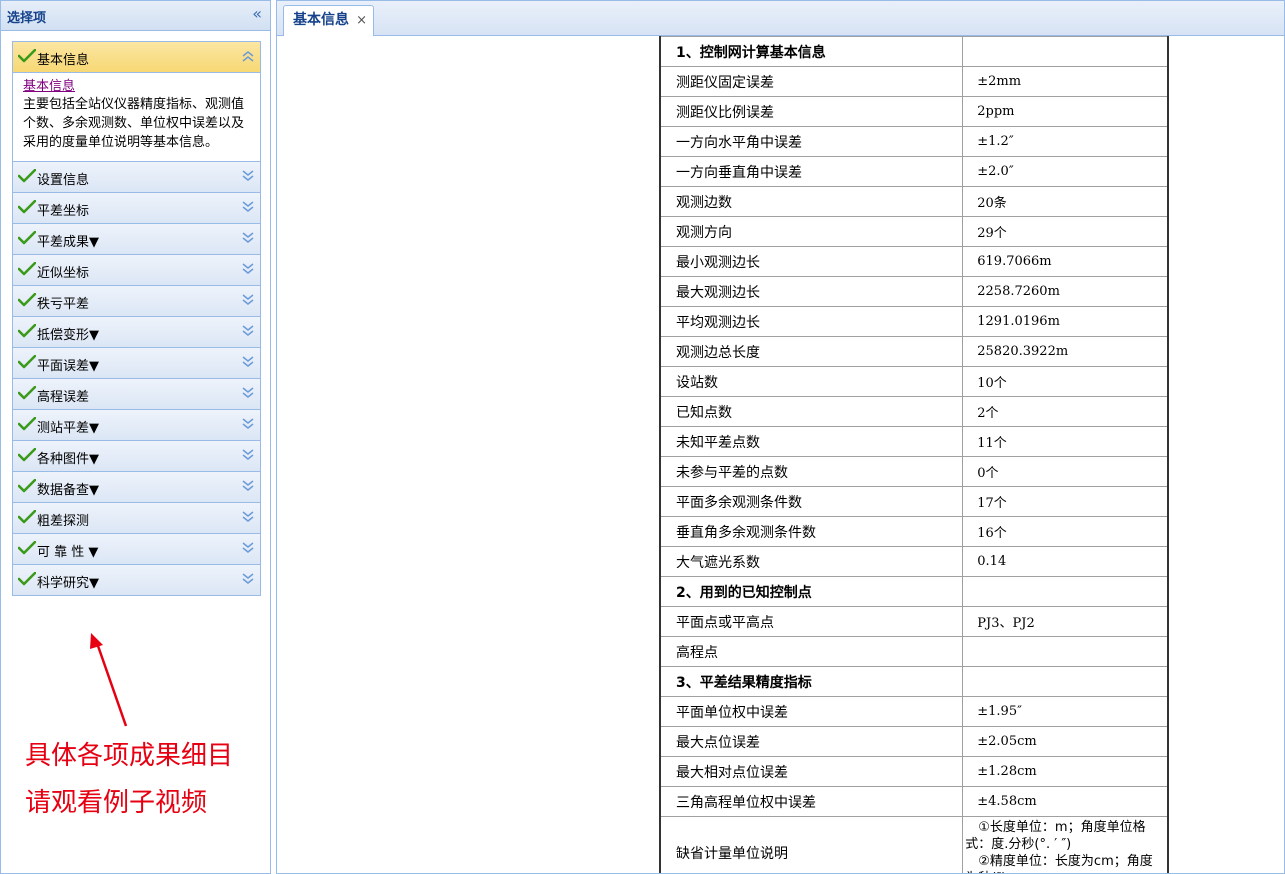 The height and width of the screenshot is (874, 1285). I want to click on accordion-item: 平面误差▼, so click(136, 363).